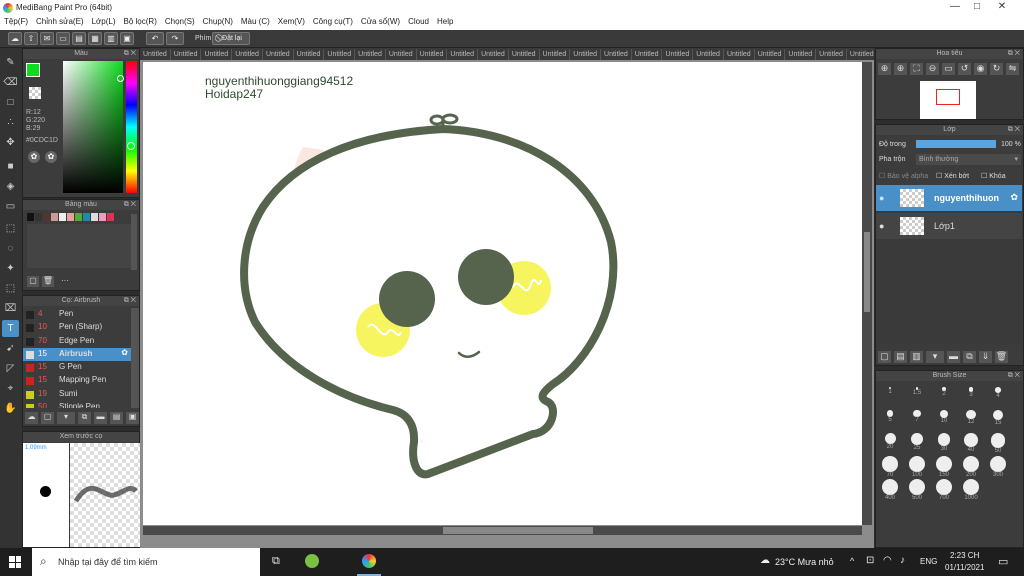 The image size is (1024, 576). I want to click on brush-menu-icon: ▾, so click(66, 418).